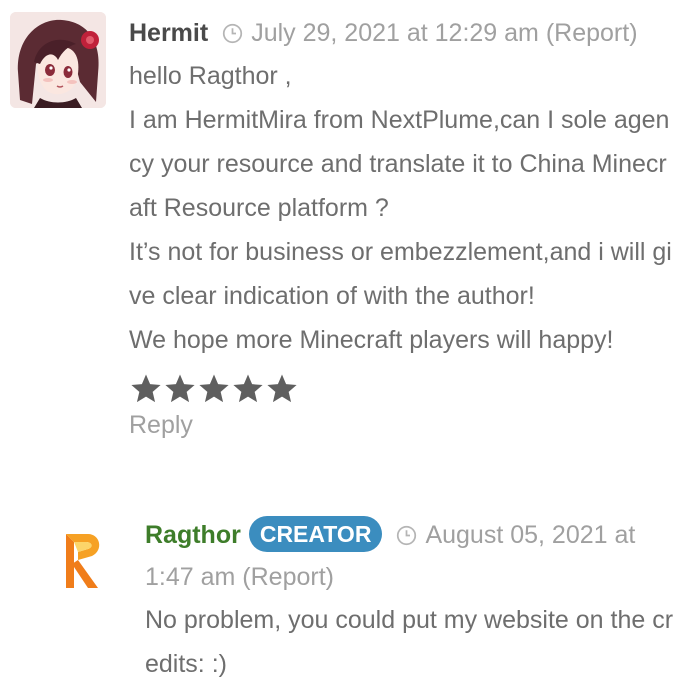 The width and height of the screenshot is (680, 691). I want to click on reply-link: Reply, so click(161, 425).